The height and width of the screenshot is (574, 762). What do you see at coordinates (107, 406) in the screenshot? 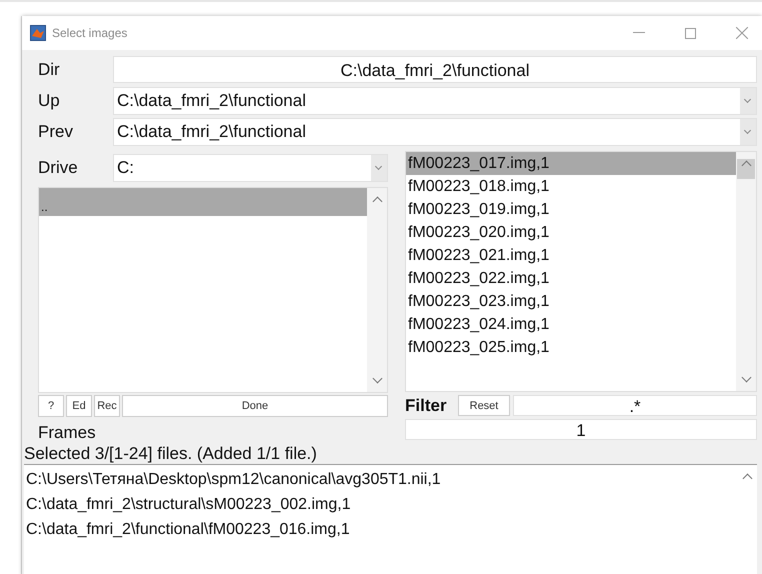
I see `tool-button: Rec` at bounding box center [107, 406].